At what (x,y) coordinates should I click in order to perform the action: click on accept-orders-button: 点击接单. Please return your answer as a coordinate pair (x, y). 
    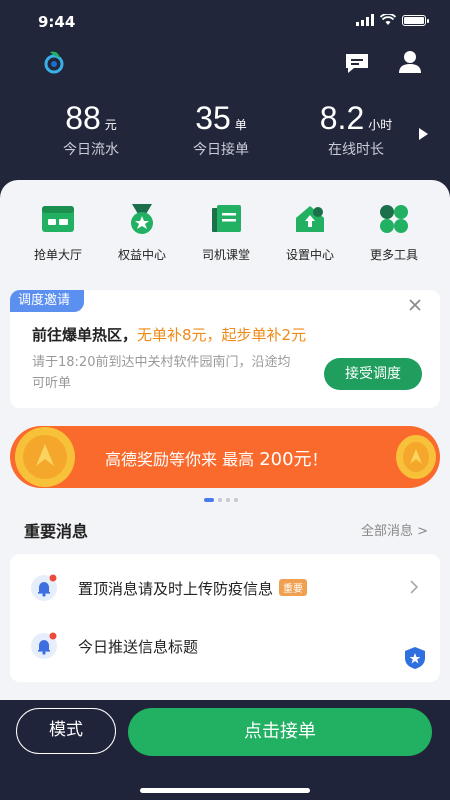
    Looking at the image, I should click on (280, 732).